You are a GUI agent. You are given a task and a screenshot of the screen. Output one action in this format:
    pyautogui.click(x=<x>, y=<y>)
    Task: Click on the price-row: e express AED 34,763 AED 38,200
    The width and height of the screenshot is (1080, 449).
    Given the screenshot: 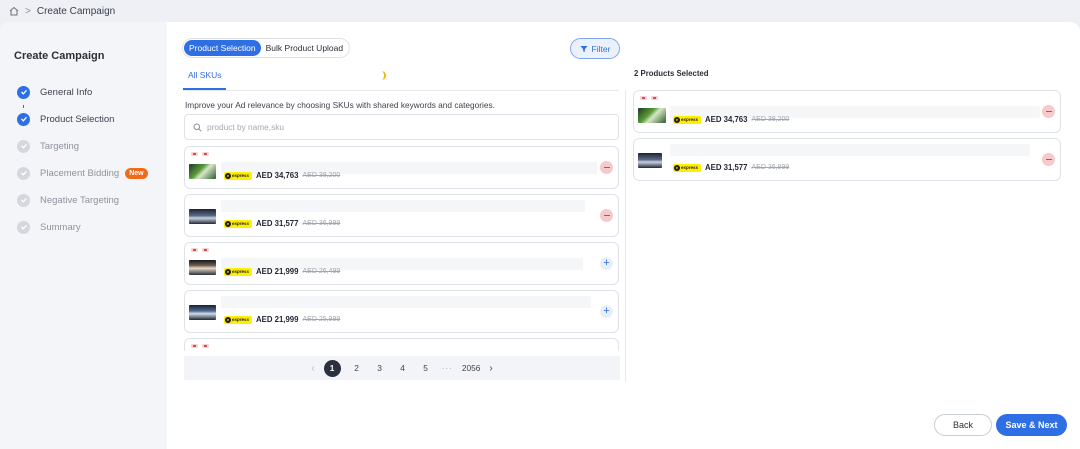 What is the action you would take?
    pyautogui.click(x=731, y=119)
    